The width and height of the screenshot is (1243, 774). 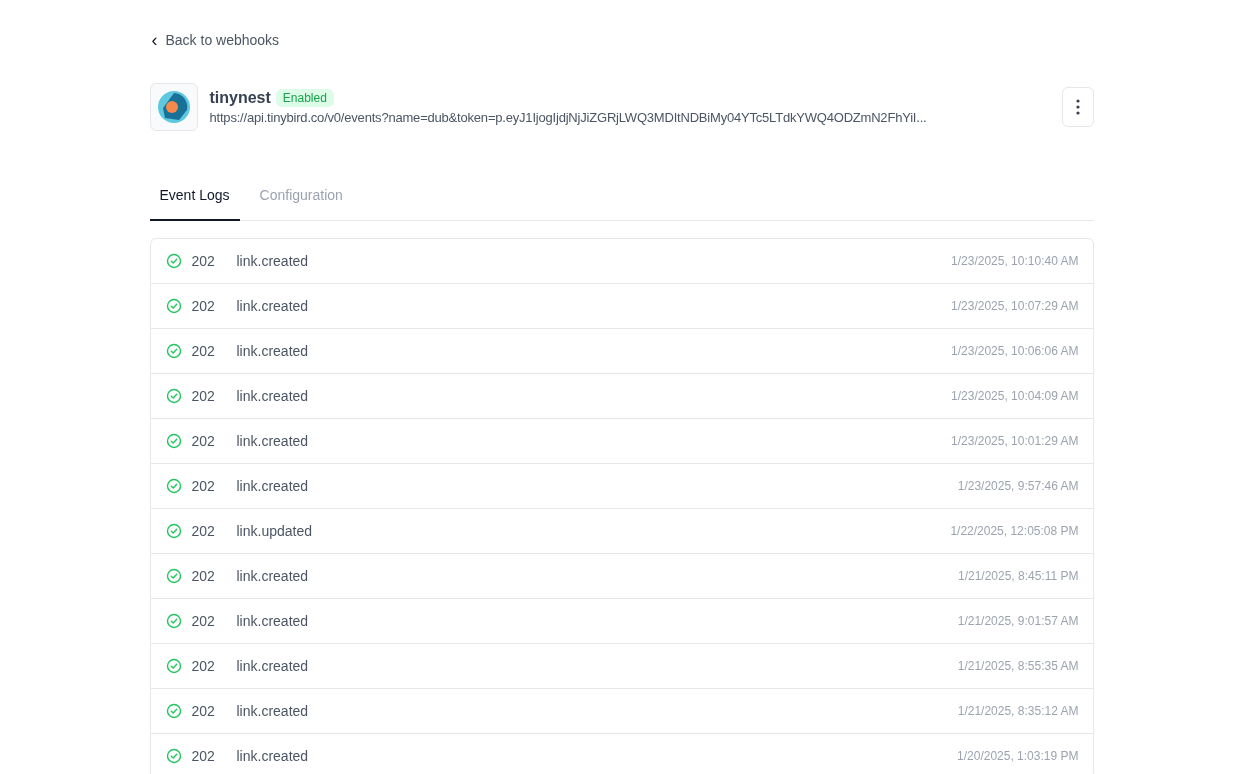 I want to click on webhook-logo, so click(x=173, y=107).